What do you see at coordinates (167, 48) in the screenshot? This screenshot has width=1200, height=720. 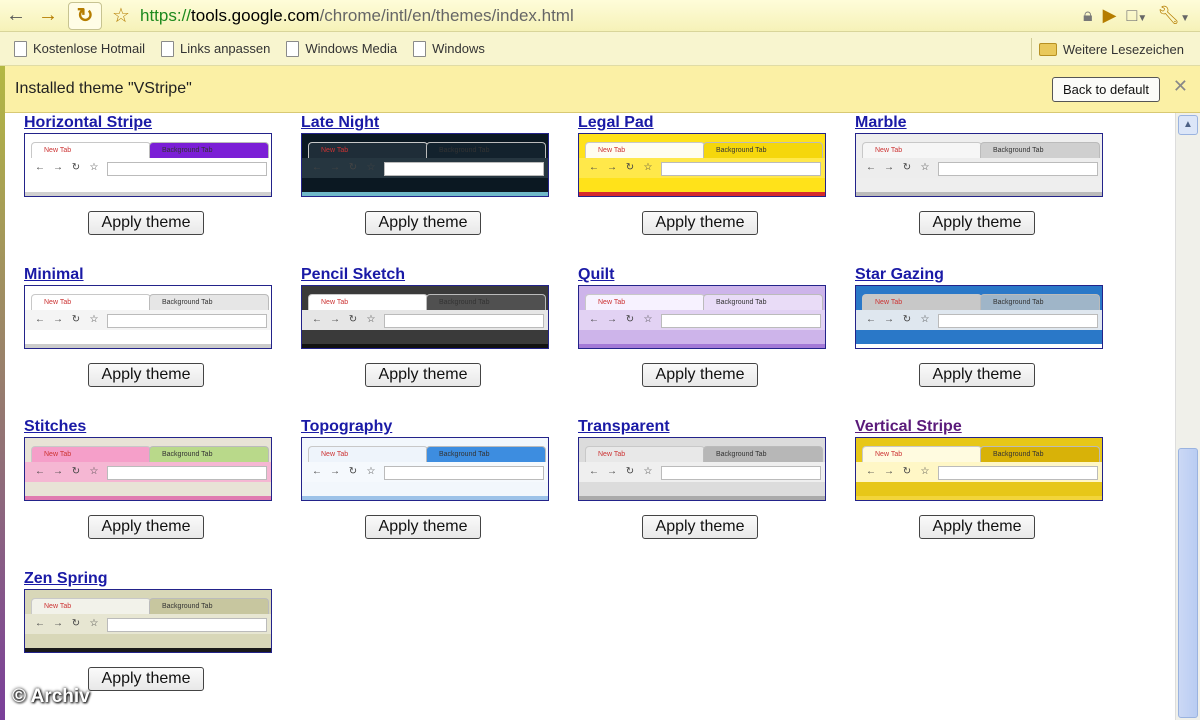 I see `page-icon` at bounding box center [167, 48].